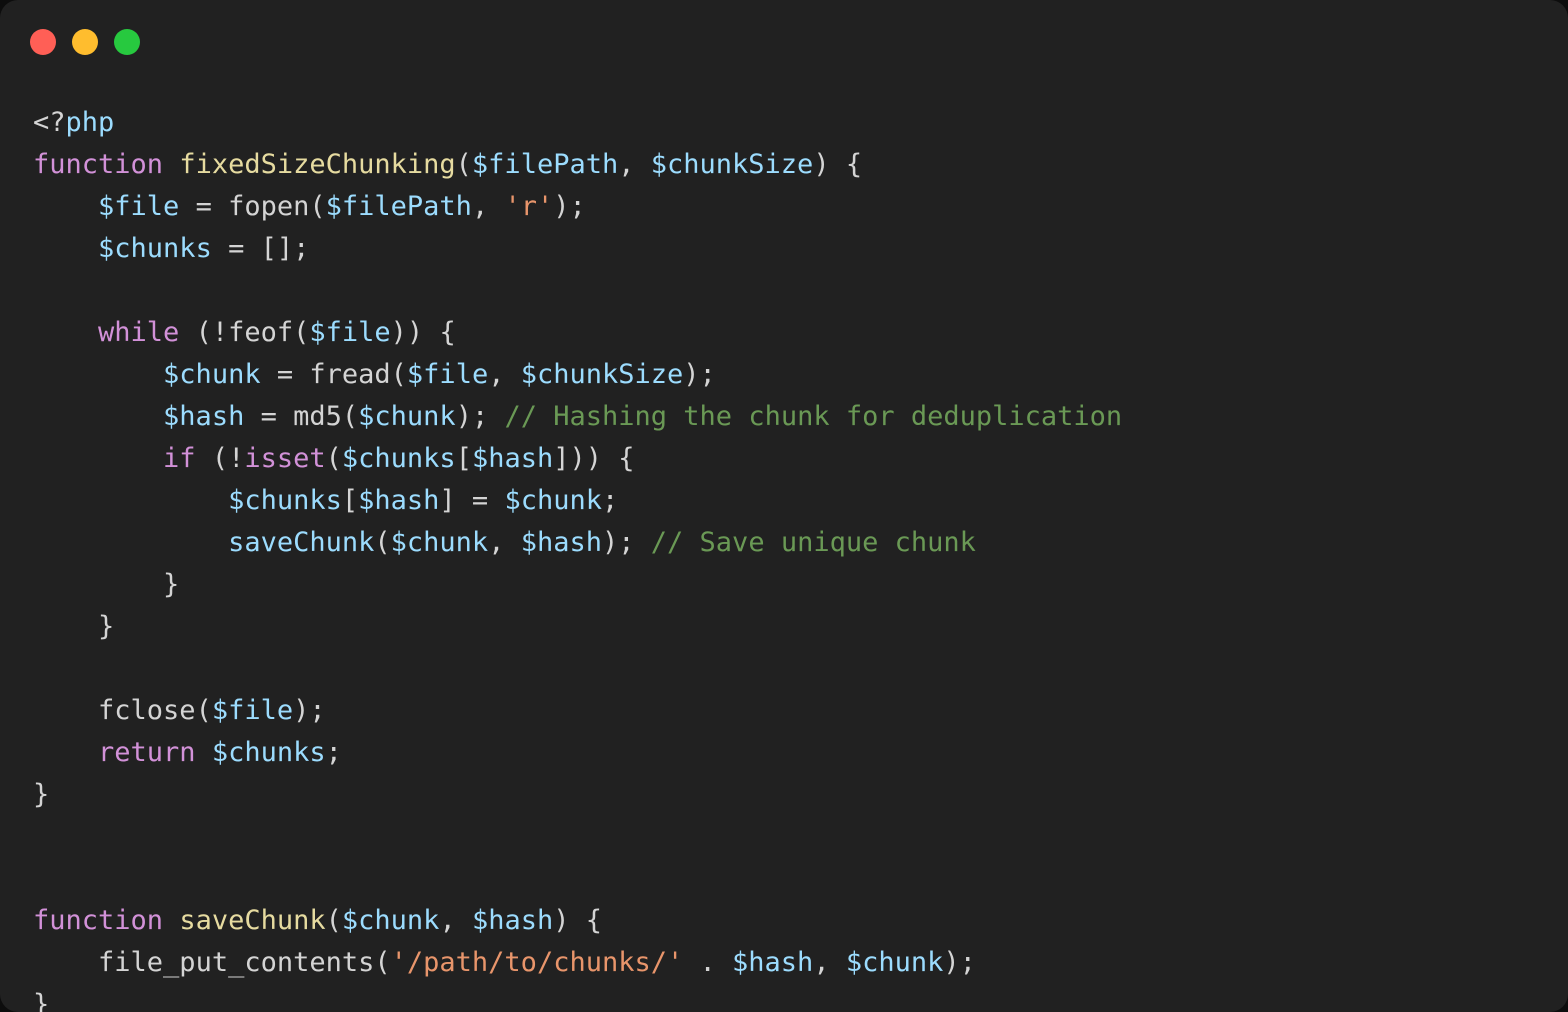 This screenshot has height=1012, width=1568. Describe the element at coordinates (85, 42) in the screenshot. I see `minimize-button` at that location.